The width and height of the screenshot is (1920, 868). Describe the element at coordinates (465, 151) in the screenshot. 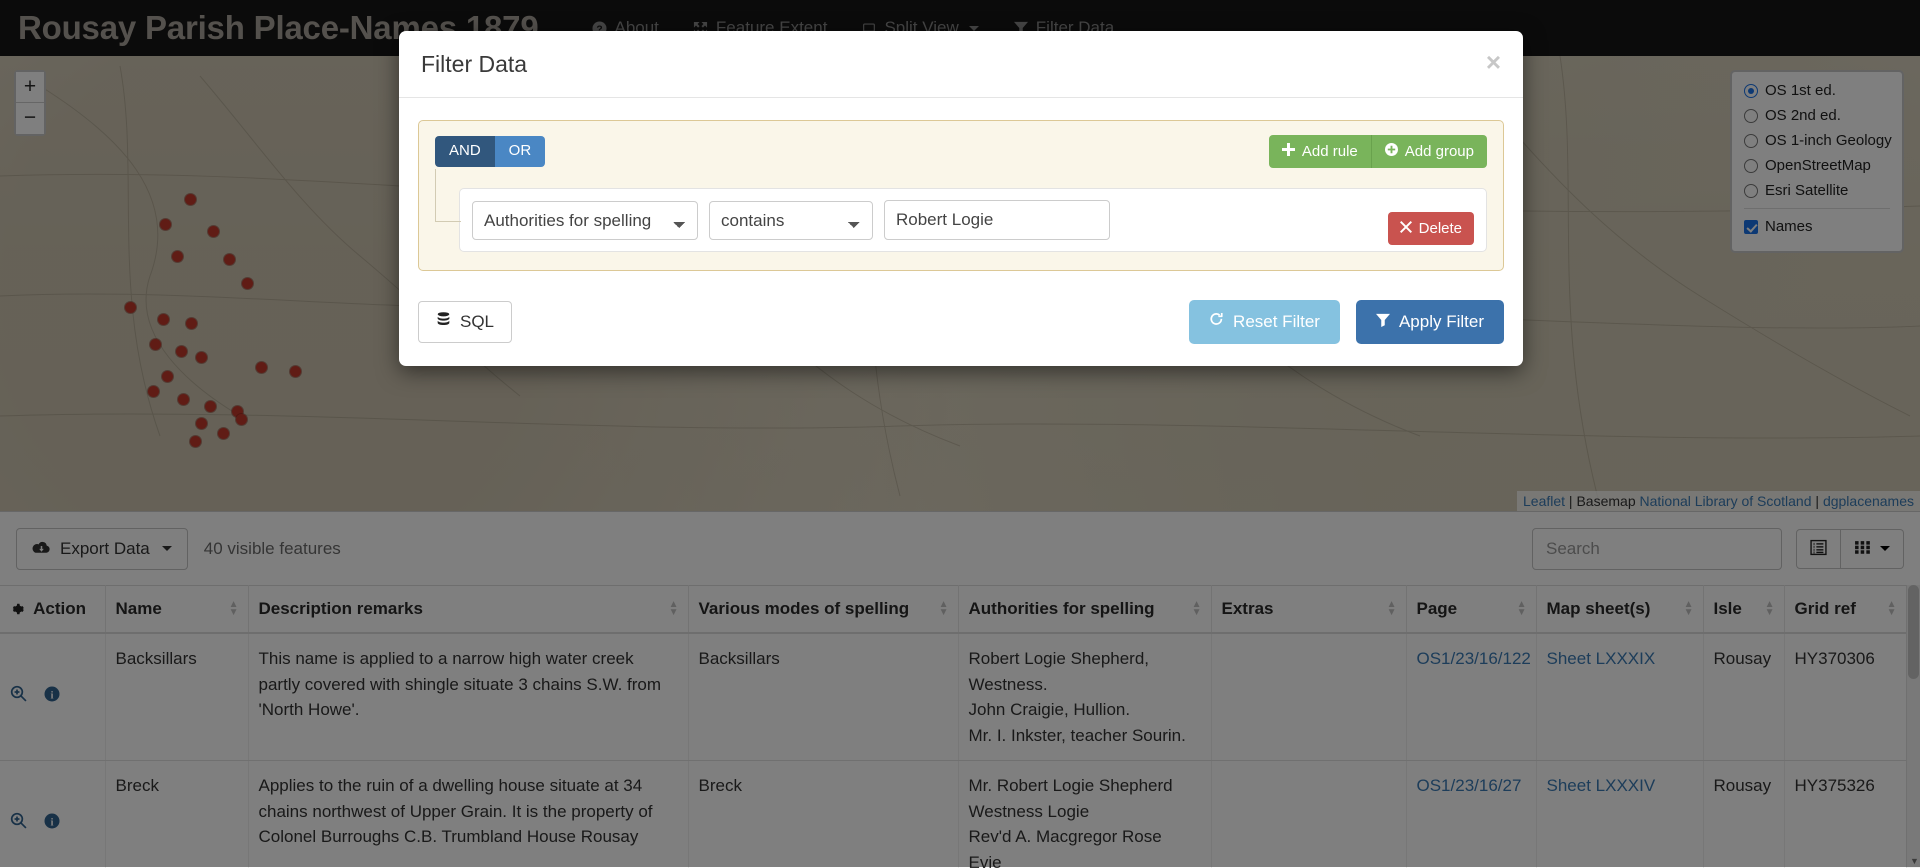

I see `condition-and-button: AND` at that location.